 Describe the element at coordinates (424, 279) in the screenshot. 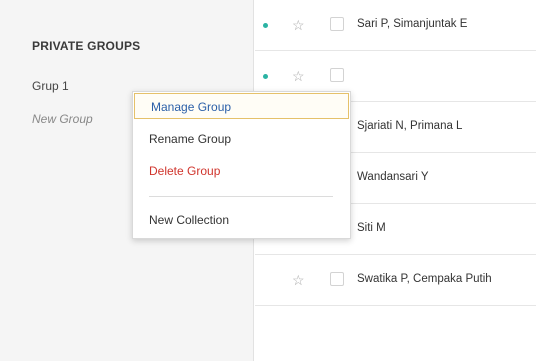

I see `item-authors: Swatika P, Cempaka Putih` at that location.